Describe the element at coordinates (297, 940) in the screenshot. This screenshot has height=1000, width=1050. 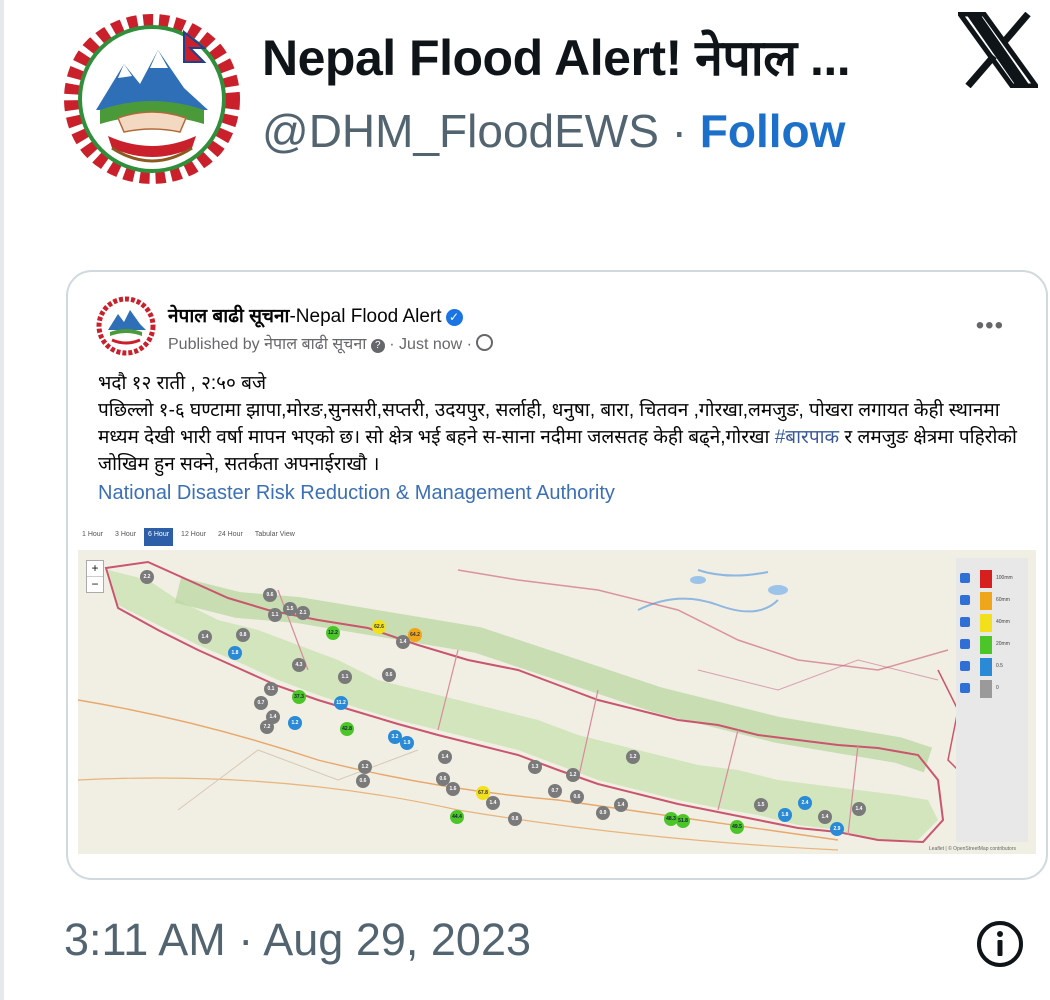
I see `tweet-timestamp: 3:11 AM · Aug 29, 2023` at that location.